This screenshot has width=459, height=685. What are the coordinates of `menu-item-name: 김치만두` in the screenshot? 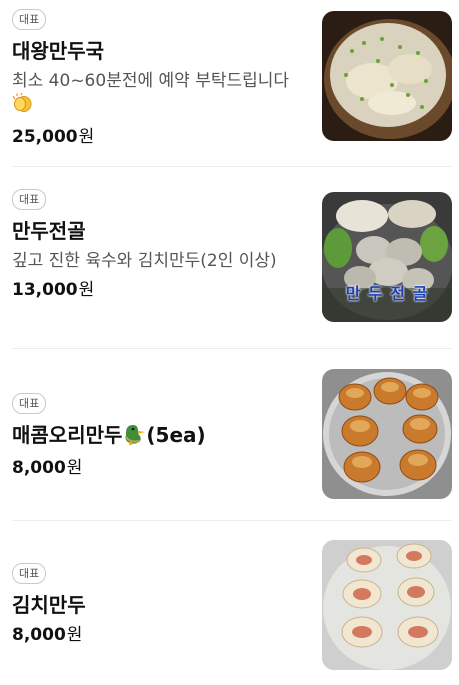 It's located at (49, 605).